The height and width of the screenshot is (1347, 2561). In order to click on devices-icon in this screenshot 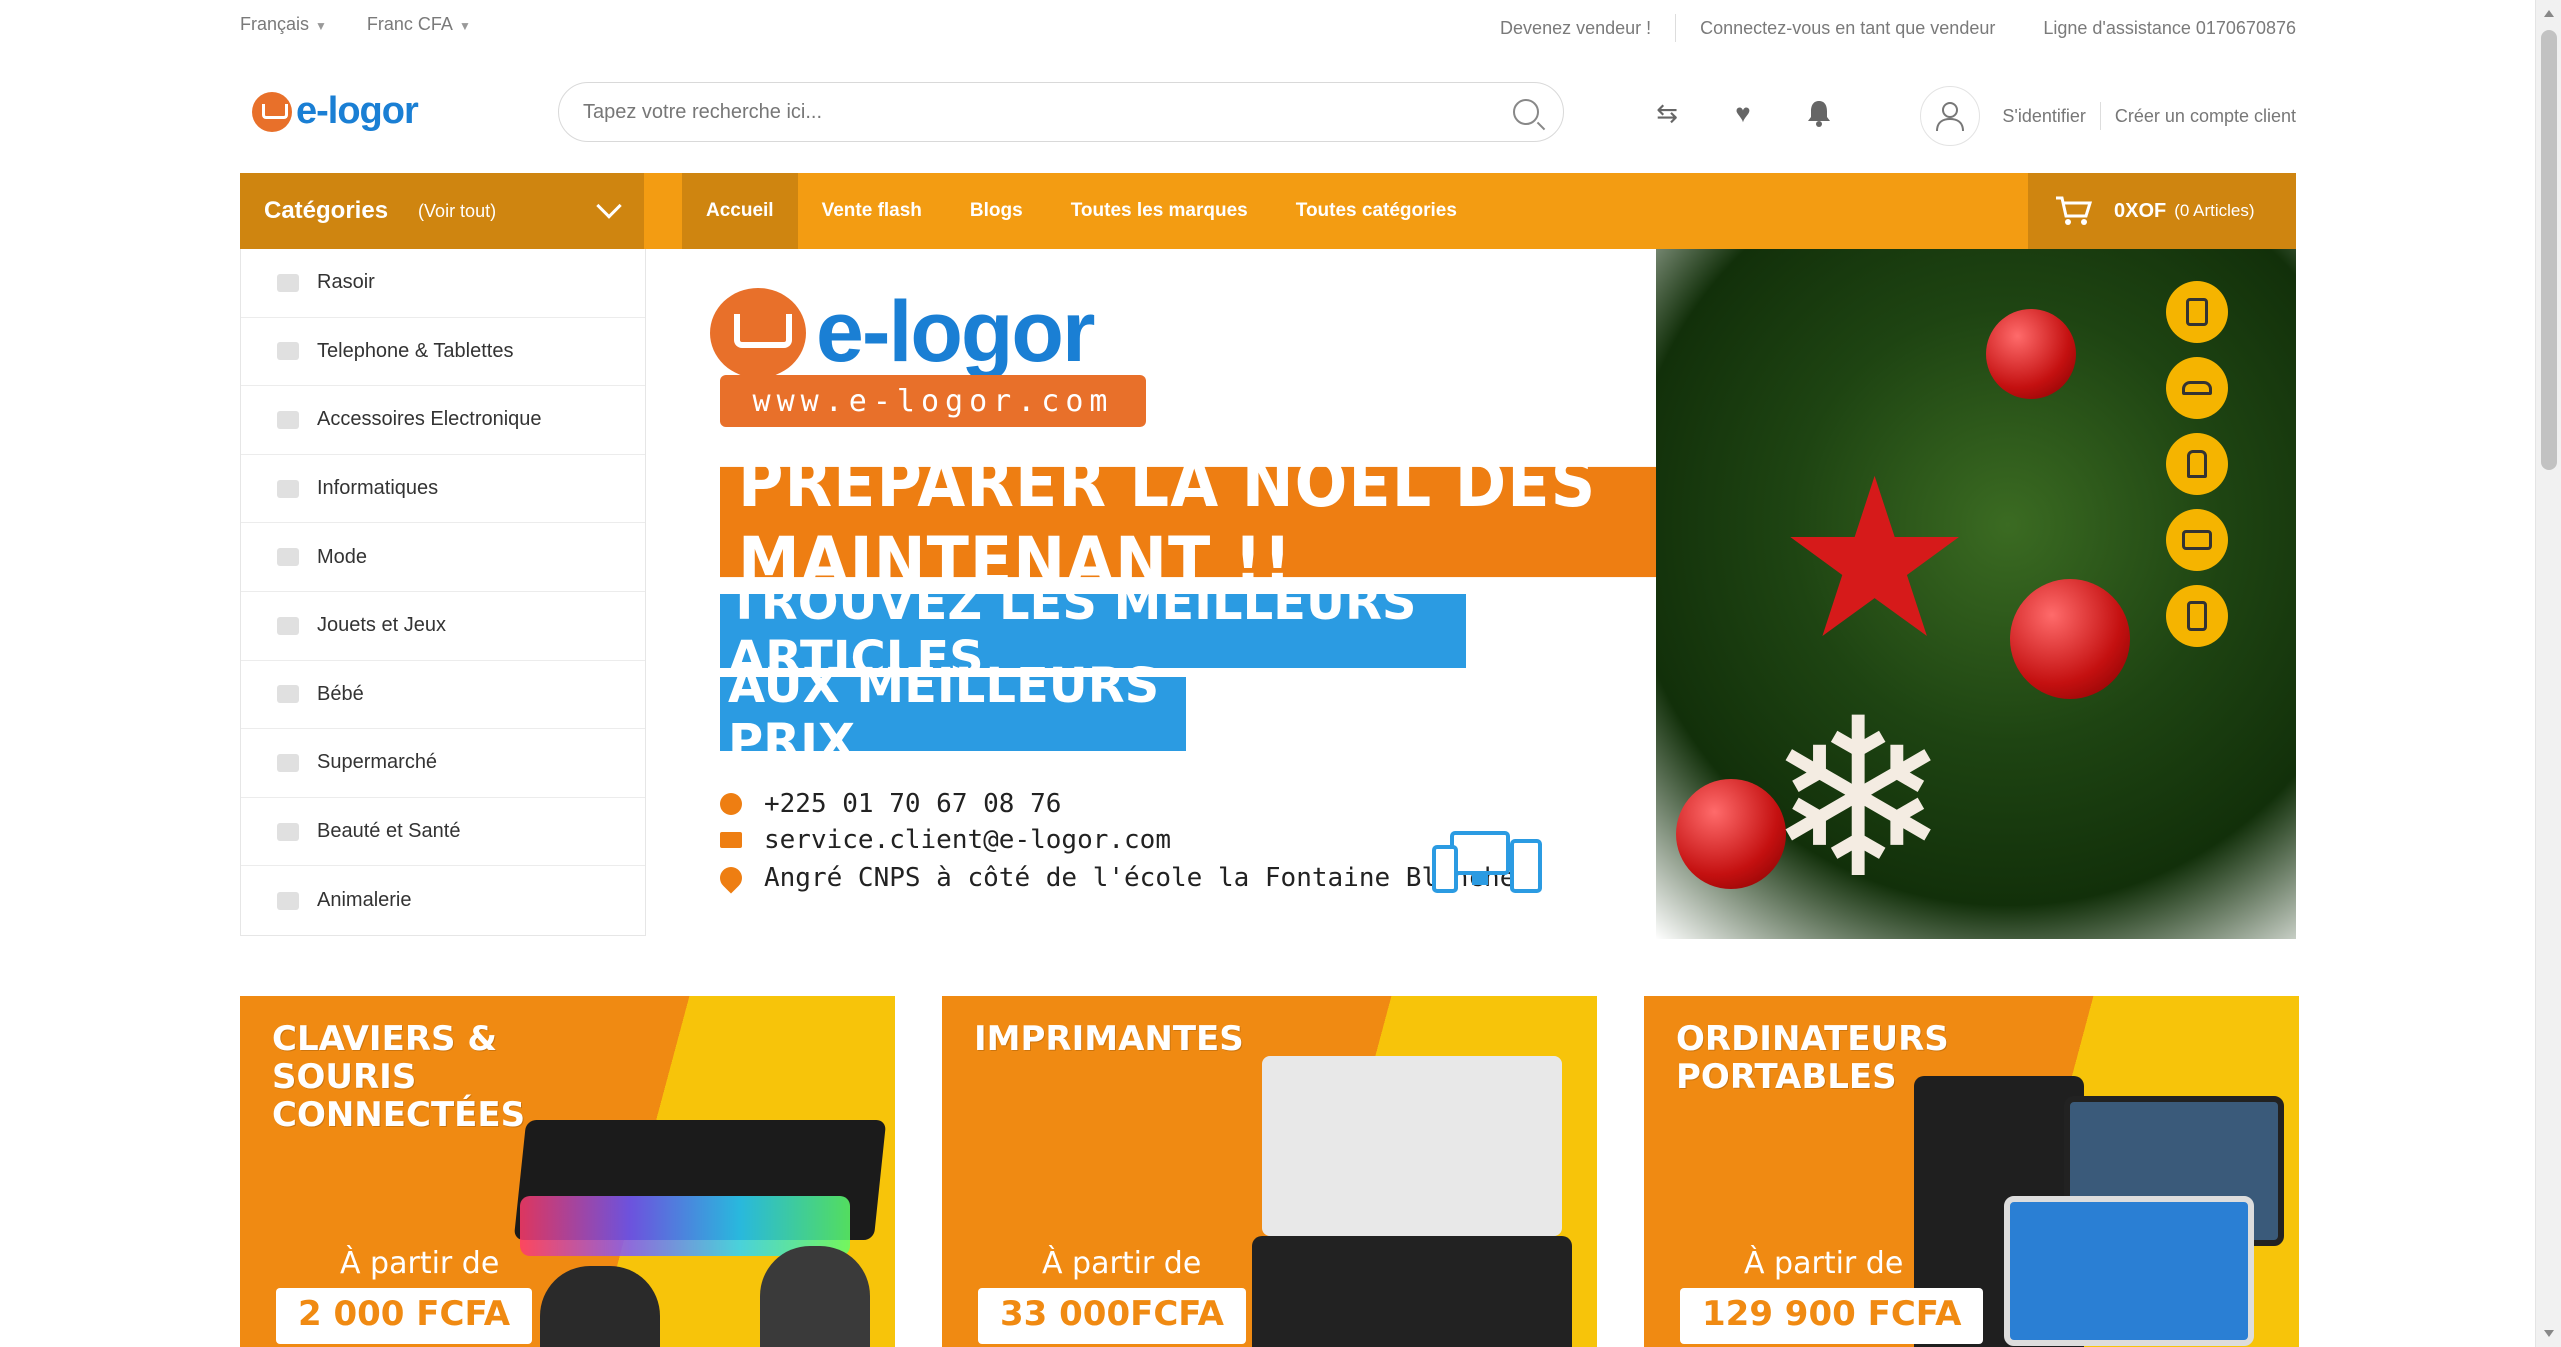, I will do `click(1487, 862)`.